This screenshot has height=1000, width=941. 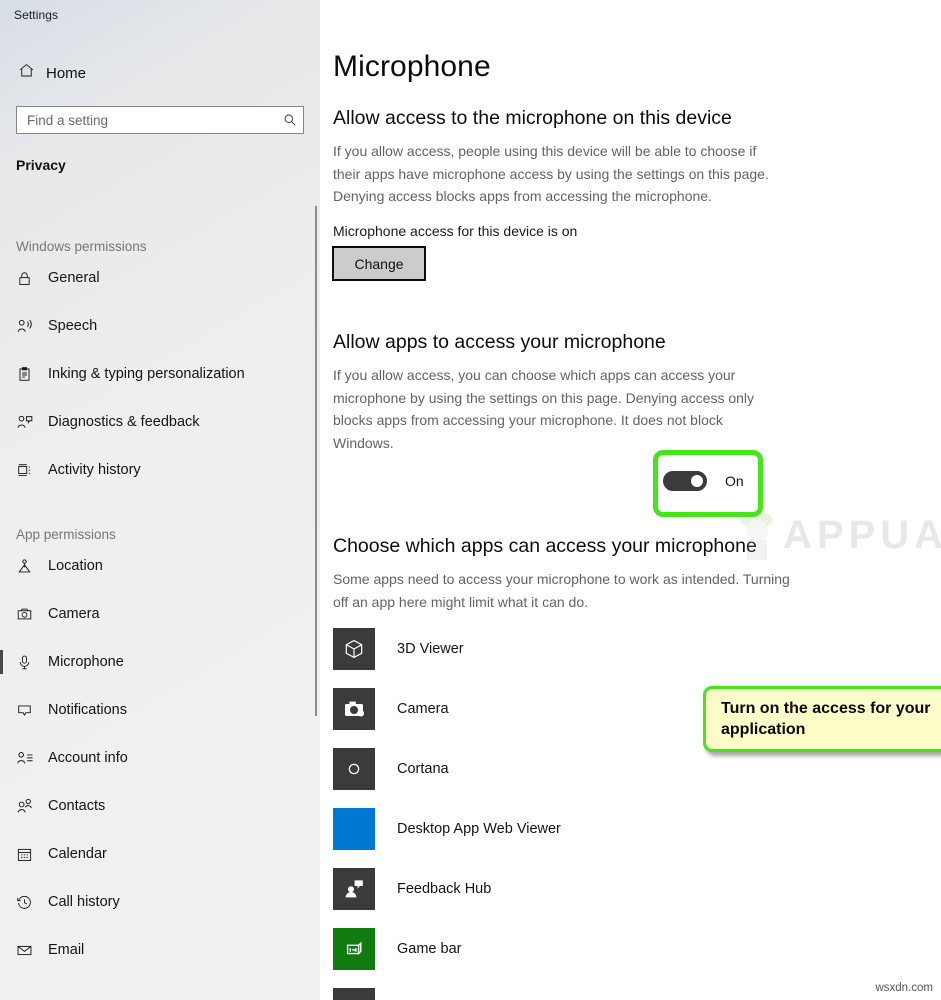 I want to click on contacts-icon, so click(x=32, y=806).